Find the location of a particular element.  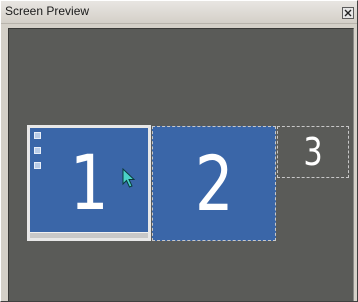

monitor-1: 1 is located at coordinates (89, 183).